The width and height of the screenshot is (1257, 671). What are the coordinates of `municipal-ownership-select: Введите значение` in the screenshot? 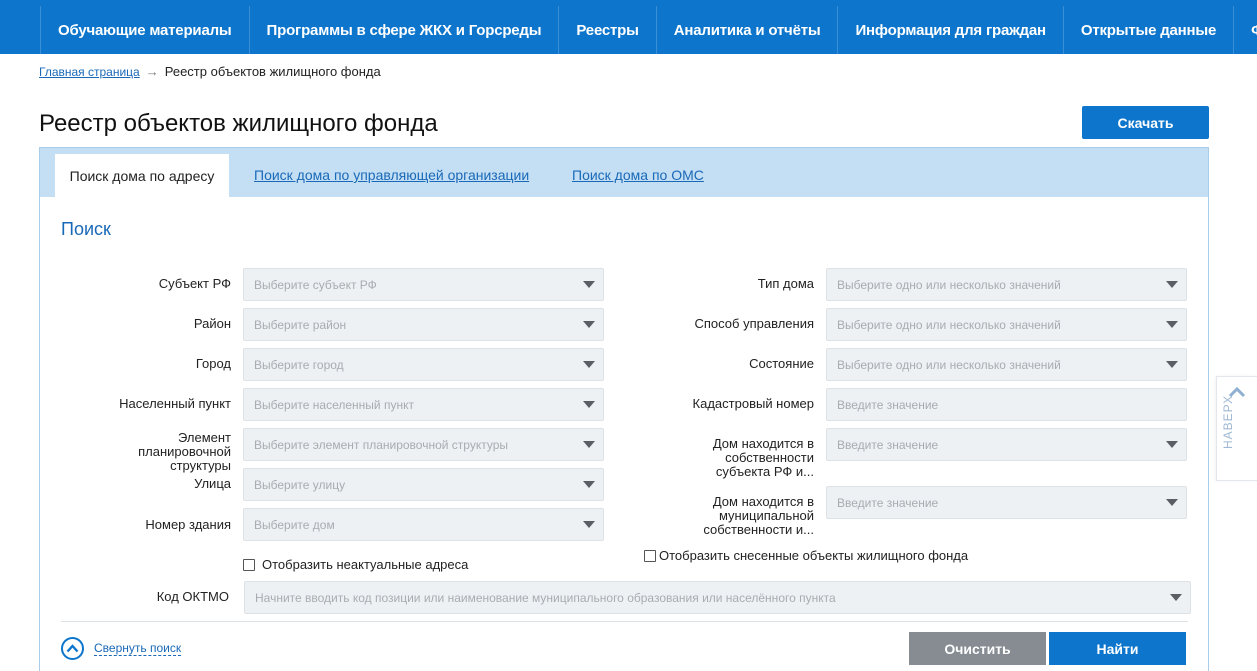 It's located at (1006, 502).